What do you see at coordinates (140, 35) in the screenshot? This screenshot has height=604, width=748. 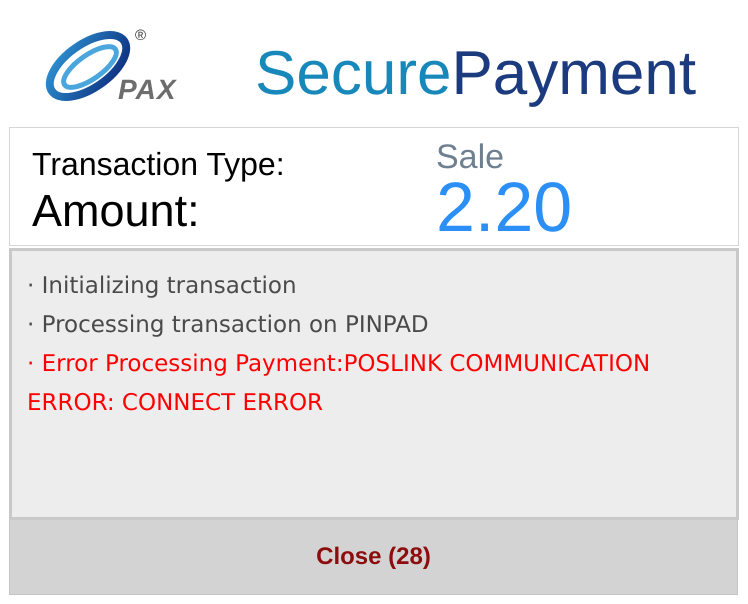 I see `registered-mark: ®` at bounding box center [140, 35].